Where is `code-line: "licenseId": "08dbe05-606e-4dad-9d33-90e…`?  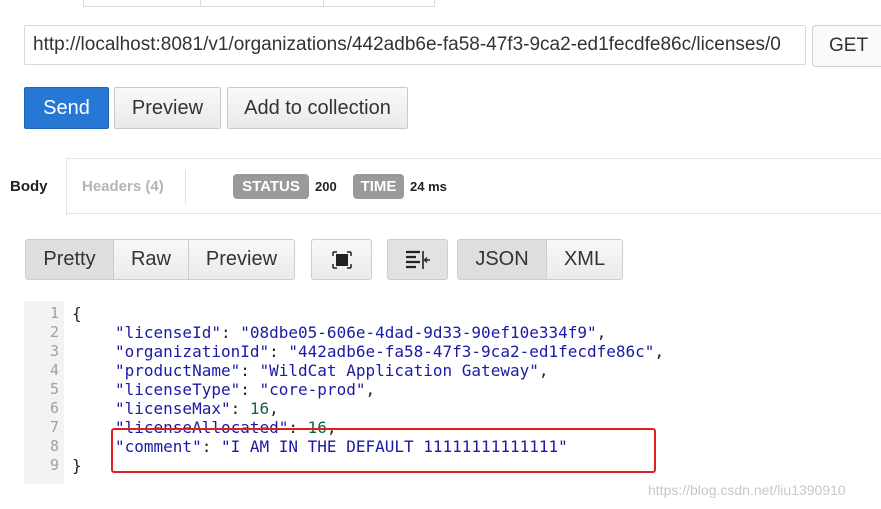
code-line: "licenseId": "08dbe05-606e-4dad-9d33-90e… is located at coordinates (360, 332).